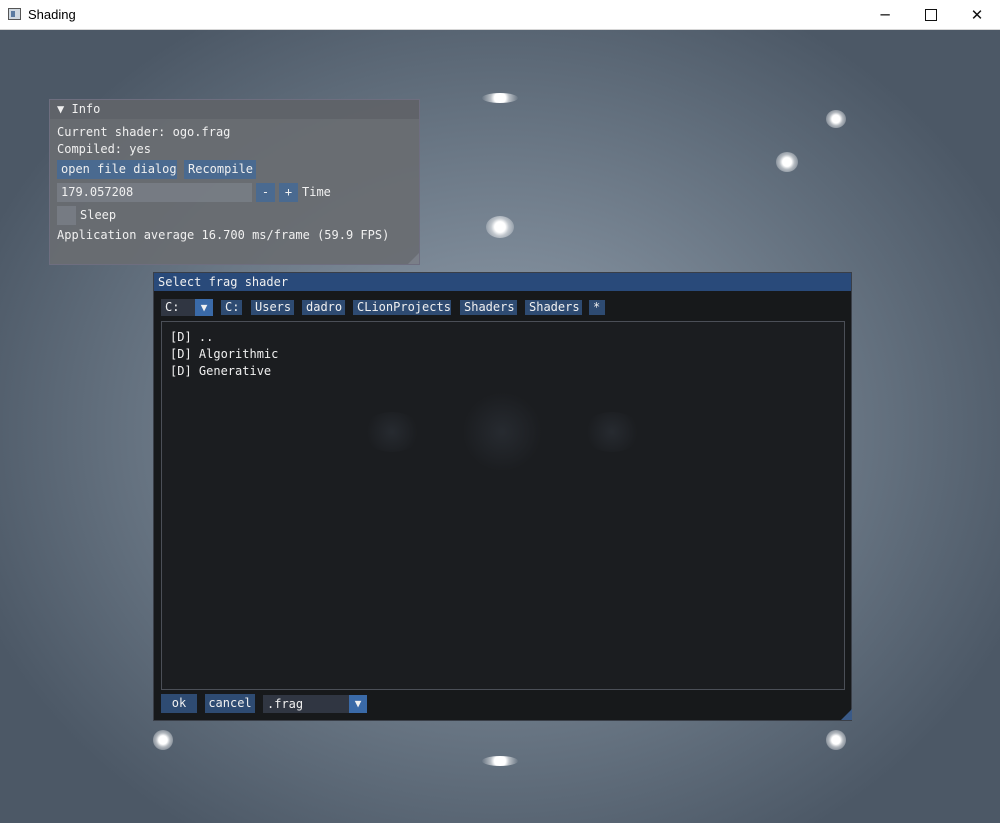 The image size is (1000, 823). Describe the element at coordinates (500, 15) in the screenshot. I see `window-titlebar: Shading ─ ✕` at that location.